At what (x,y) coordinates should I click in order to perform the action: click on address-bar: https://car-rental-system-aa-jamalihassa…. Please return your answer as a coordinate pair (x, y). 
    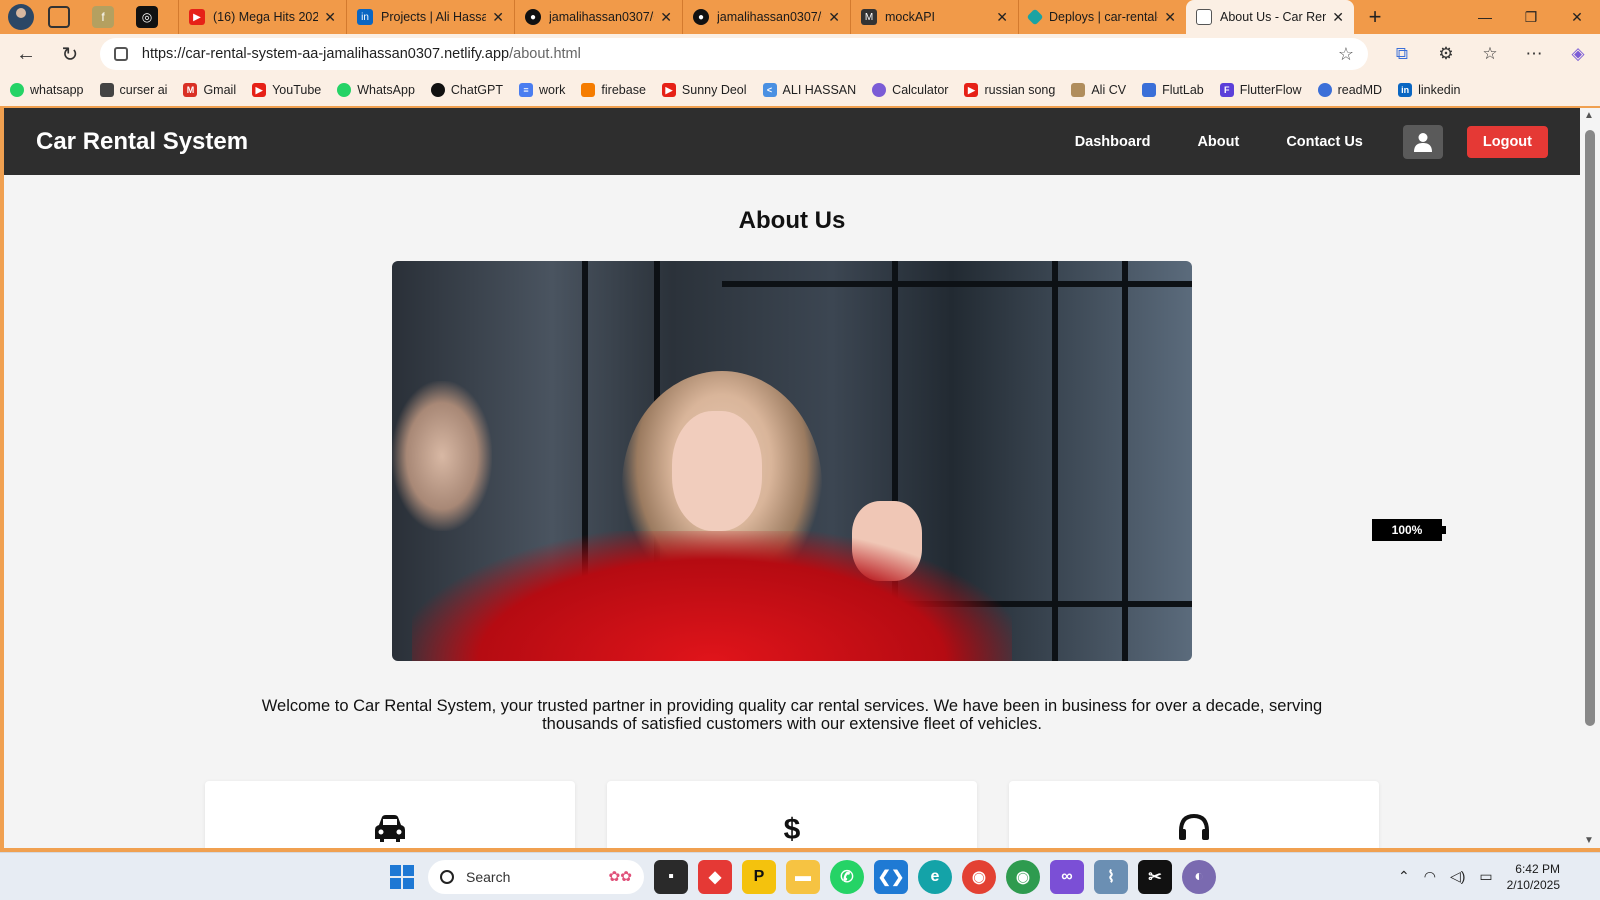
    Looking at the image, I should click on (733, 54).